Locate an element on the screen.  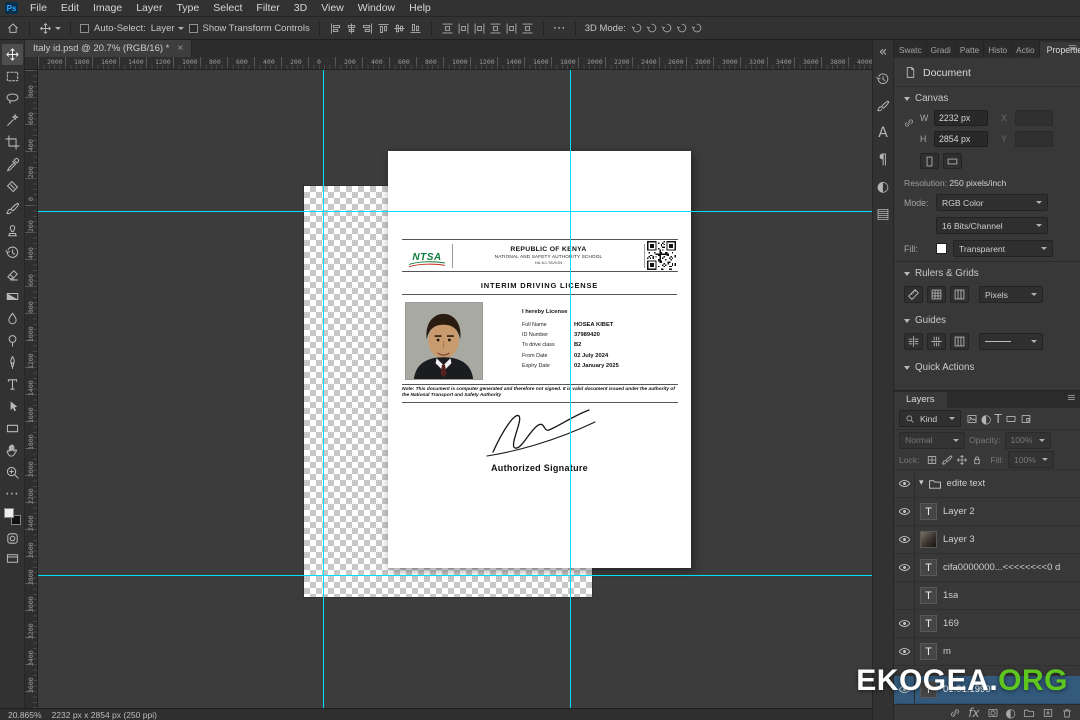
screen-mode-button is located at coordinates (12, 558).